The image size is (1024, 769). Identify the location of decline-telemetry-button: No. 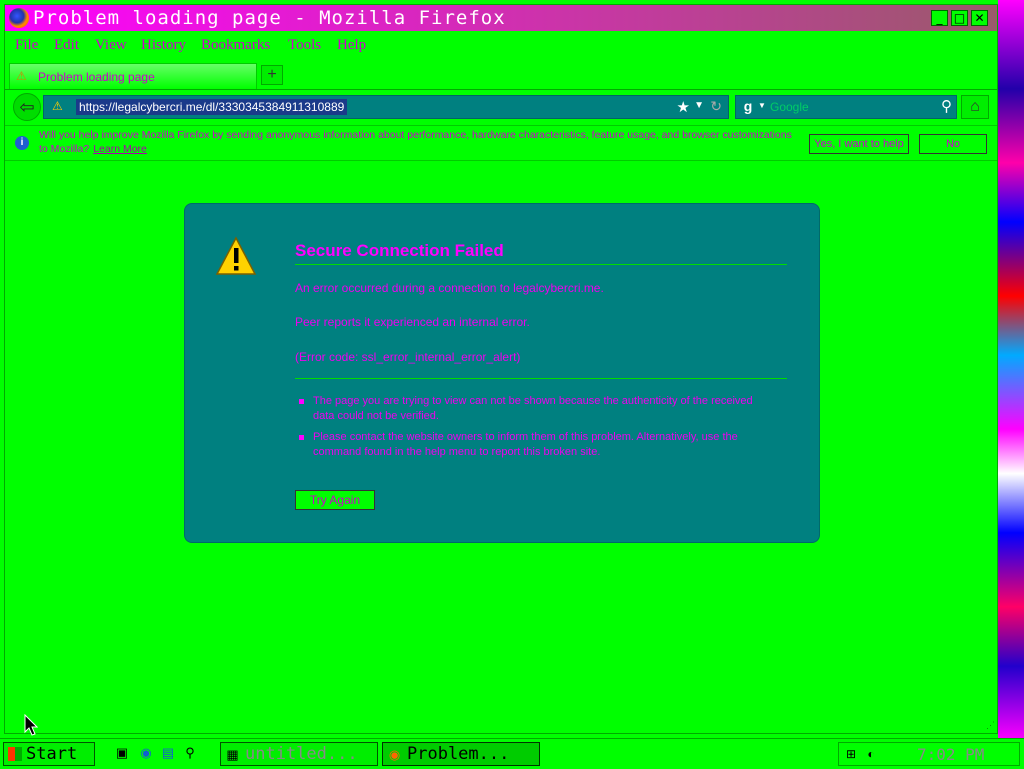
(953, 144).